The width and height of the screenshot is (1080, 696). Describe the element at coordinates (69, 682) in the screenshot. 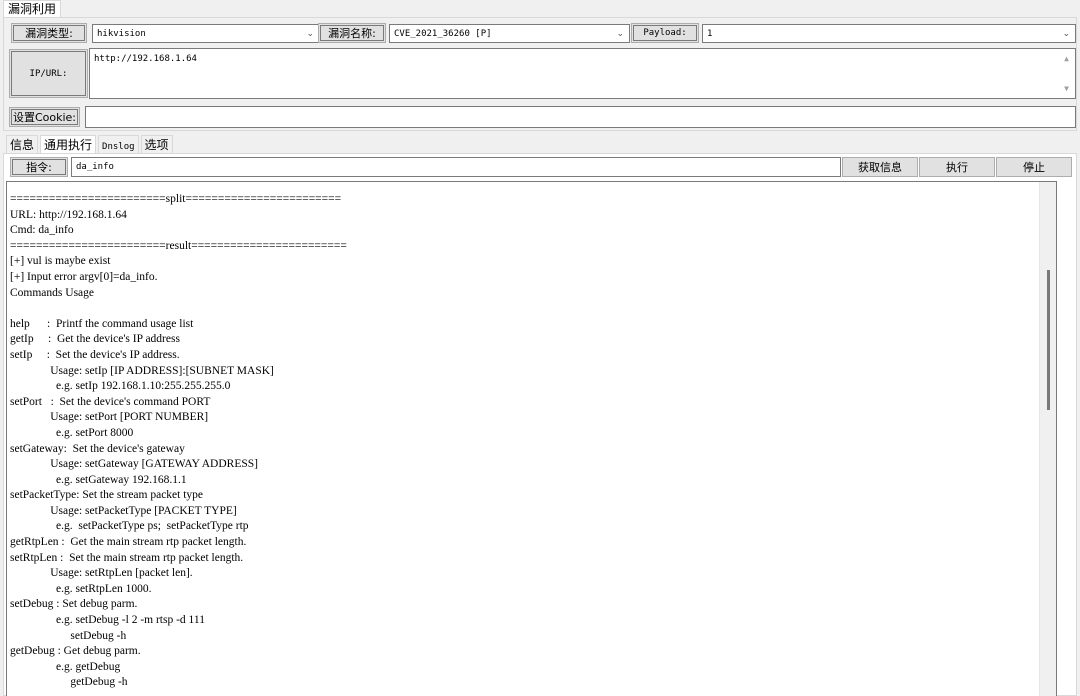

I see `output-line: getDebug -h` at that location.